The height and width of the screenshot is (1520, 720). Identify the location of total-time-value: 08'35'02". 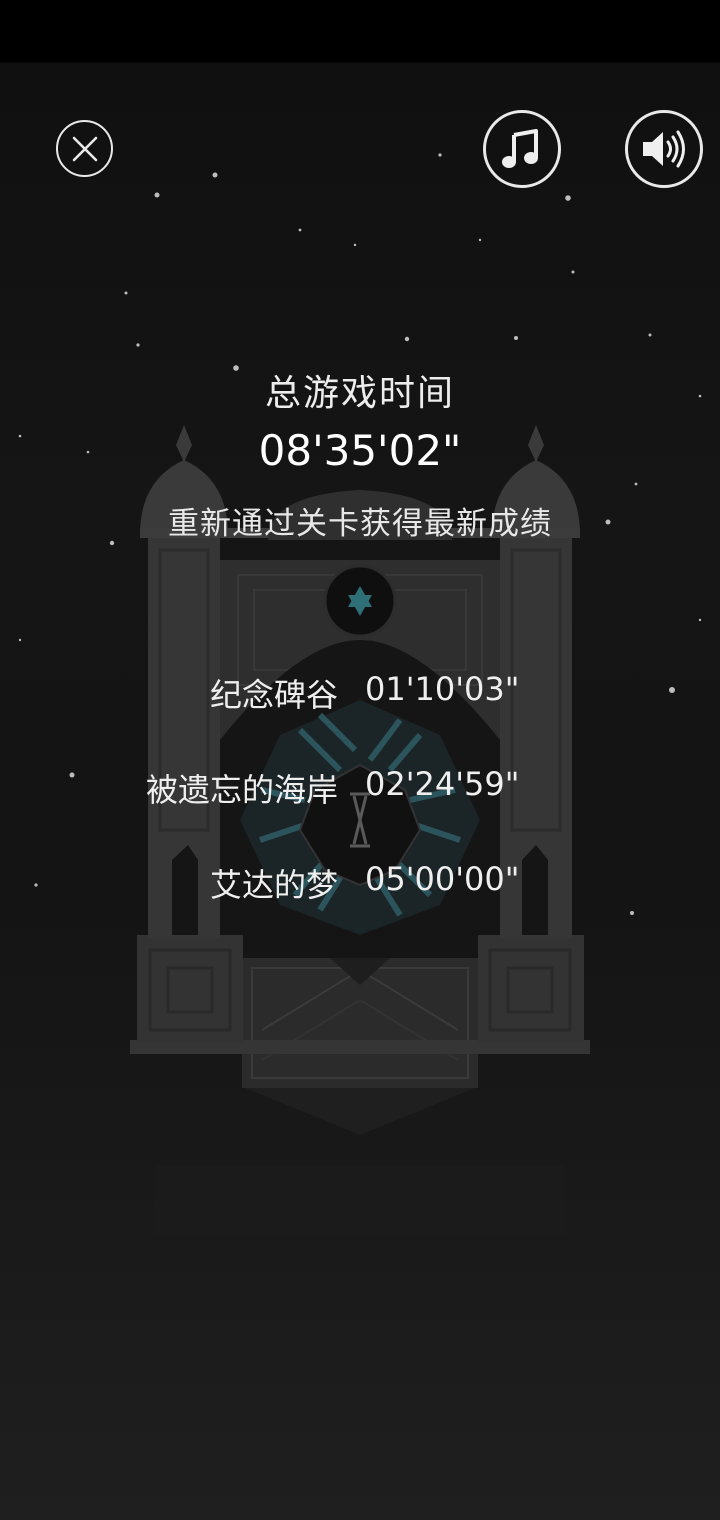
(360, 450).